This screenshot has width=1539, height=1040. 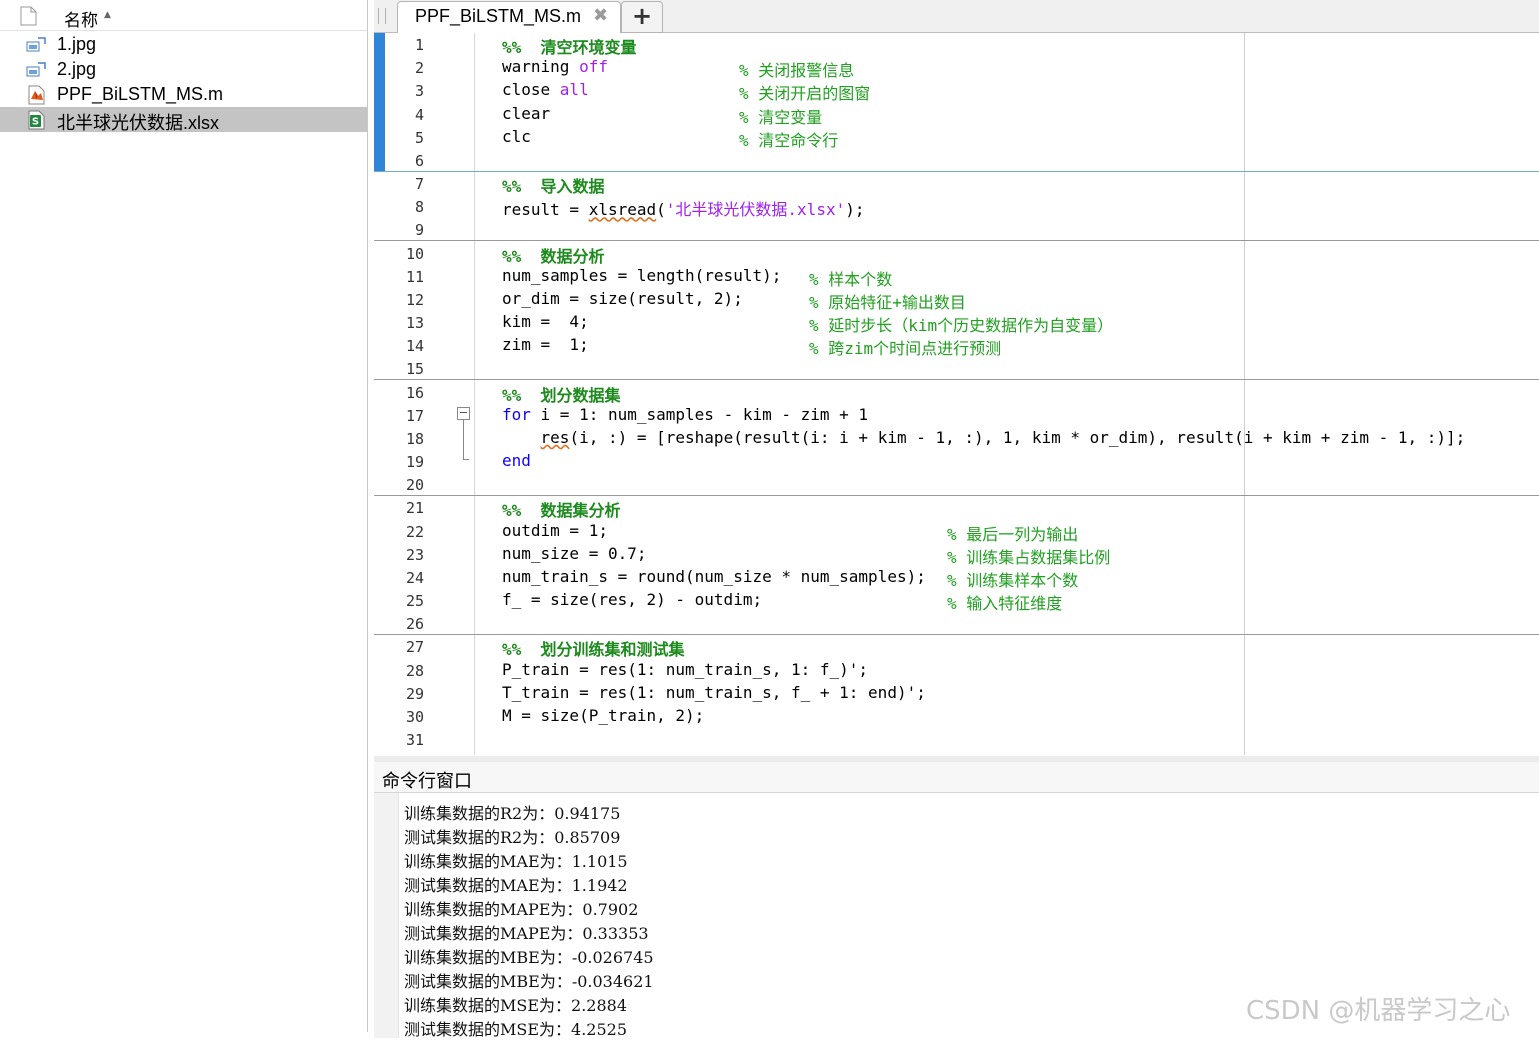 I want to click on code-token: all, so click(x=574, y=90).